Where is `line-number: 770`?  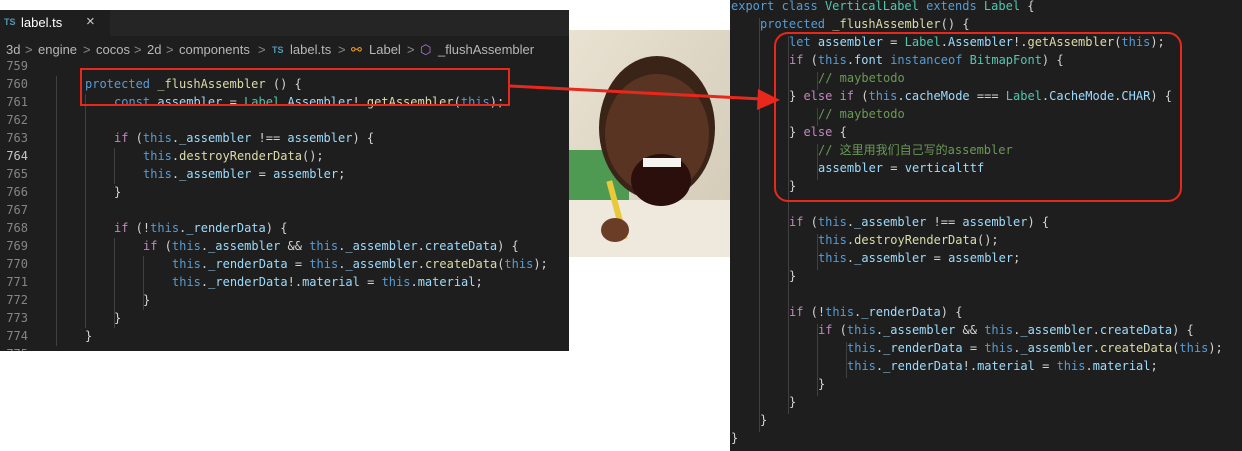
line-number: 770 is located at coordinates (17, 264).